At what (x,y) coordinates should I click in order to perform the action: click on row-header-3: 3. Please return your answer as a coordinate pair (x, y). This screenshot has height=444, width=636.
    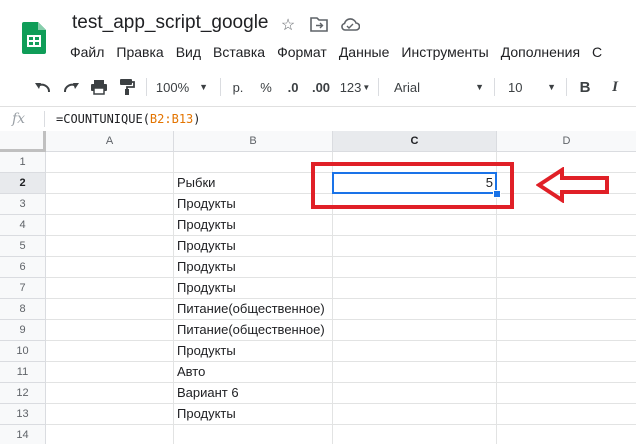
    Looking at the image, I should click on (23, 204).